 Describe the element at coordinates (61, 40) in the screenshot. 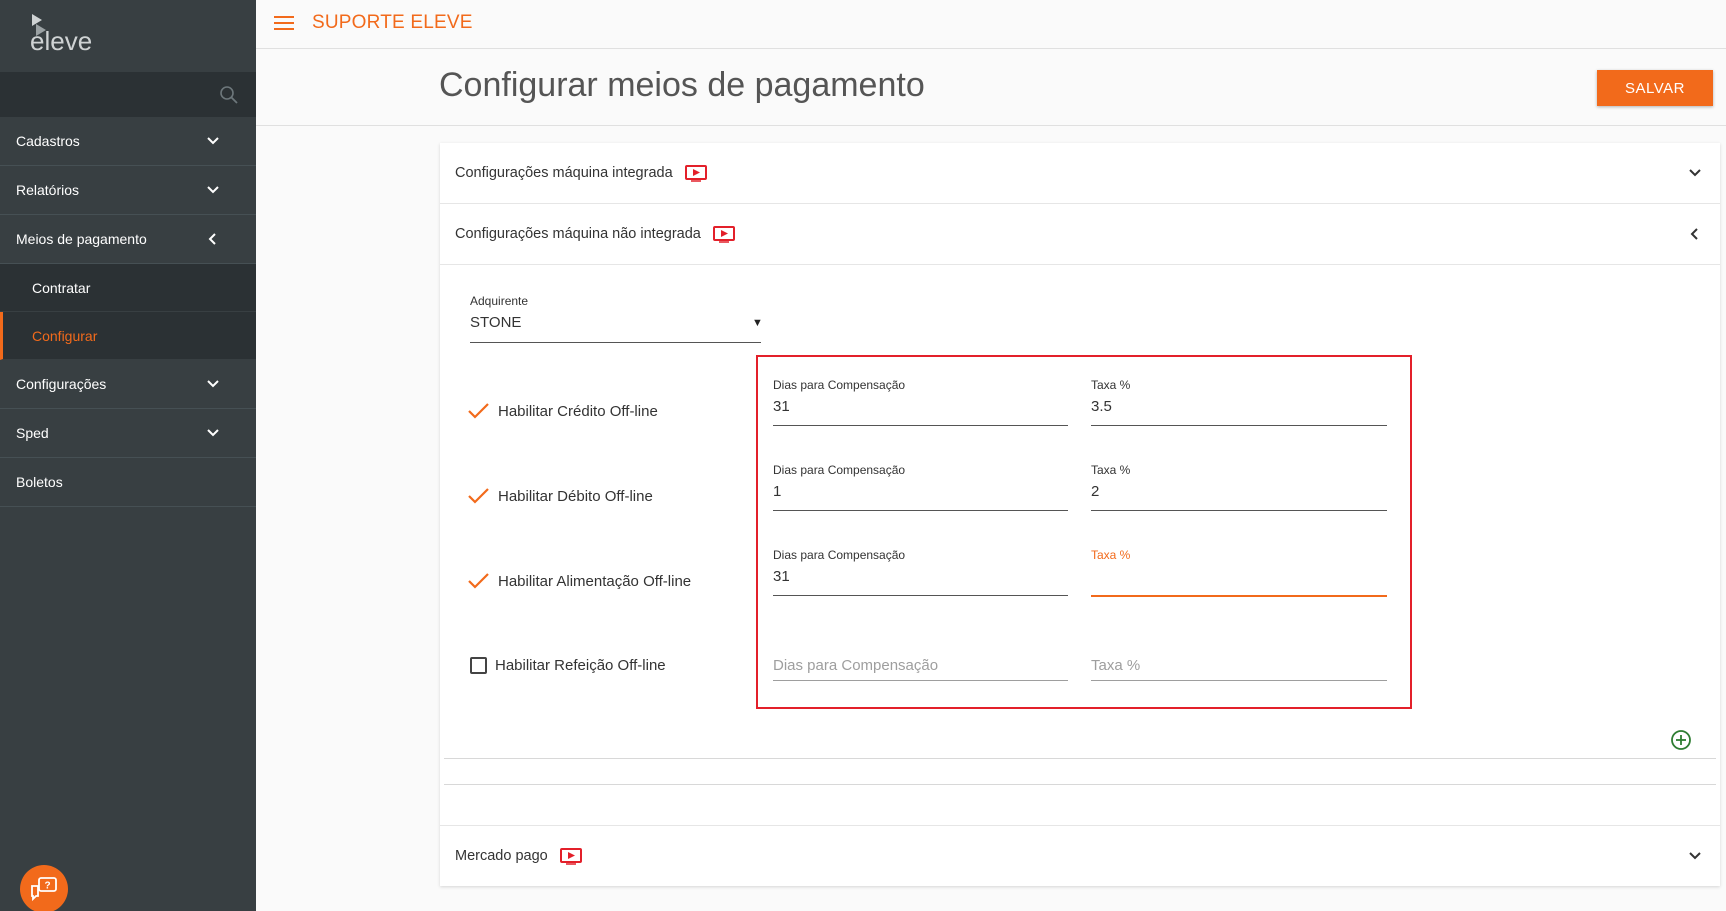

I see `svg-text: eleve` at that location.